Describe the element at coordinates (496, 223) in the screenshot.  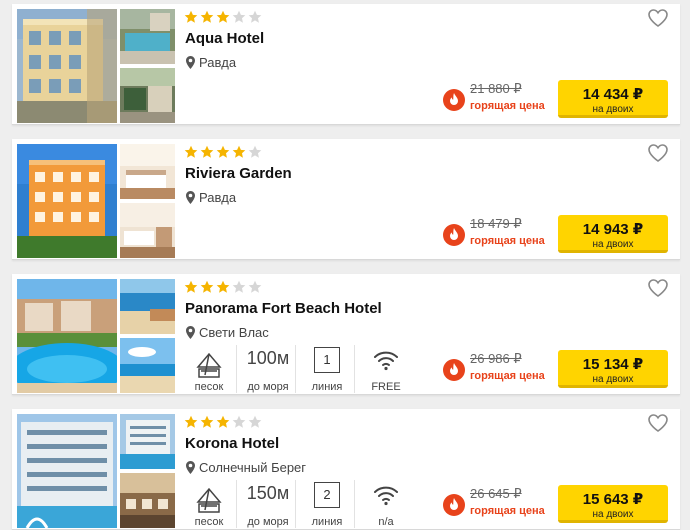
I see `old-price: 18 479 ₽` at that location.